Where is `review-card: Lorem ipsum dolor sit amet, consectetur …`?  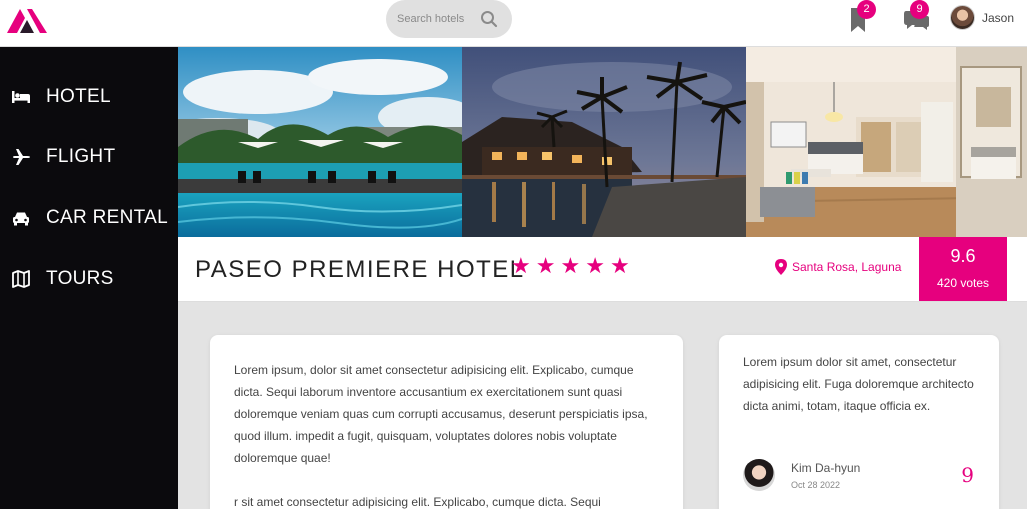 review-card: Lorem ipsum dolor sit amet, consectetur … is located at coordinates (859, 422).